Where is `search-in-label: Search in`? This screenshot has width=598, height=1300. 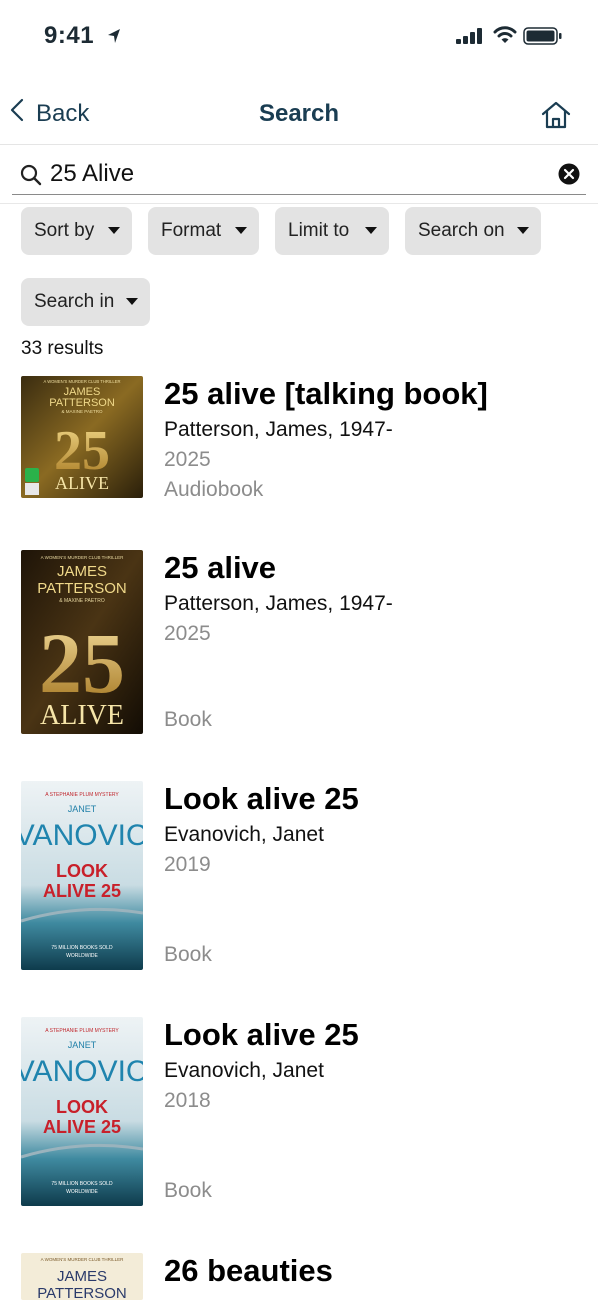 search-in-label: Search in is located at coordinates (74, 301).